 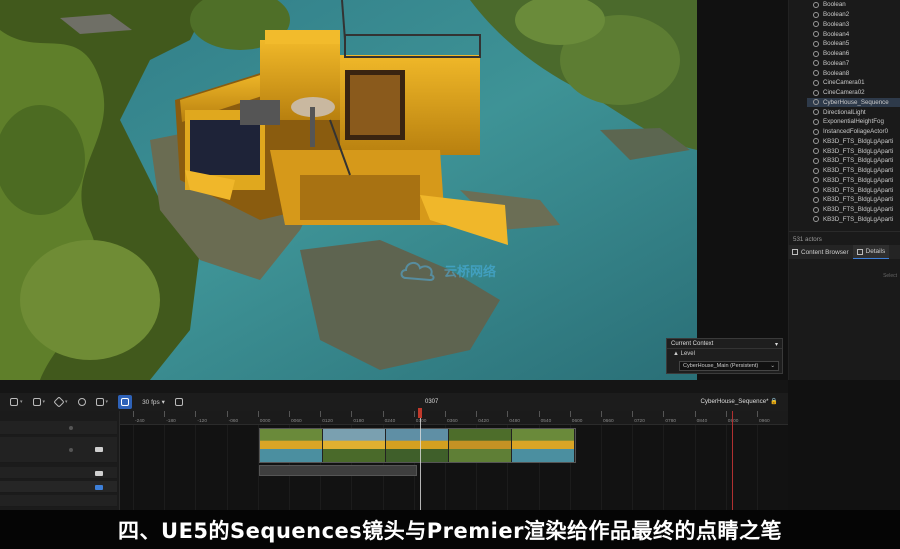 I want to click on crosshair-icon, so click(x=81, y=402).